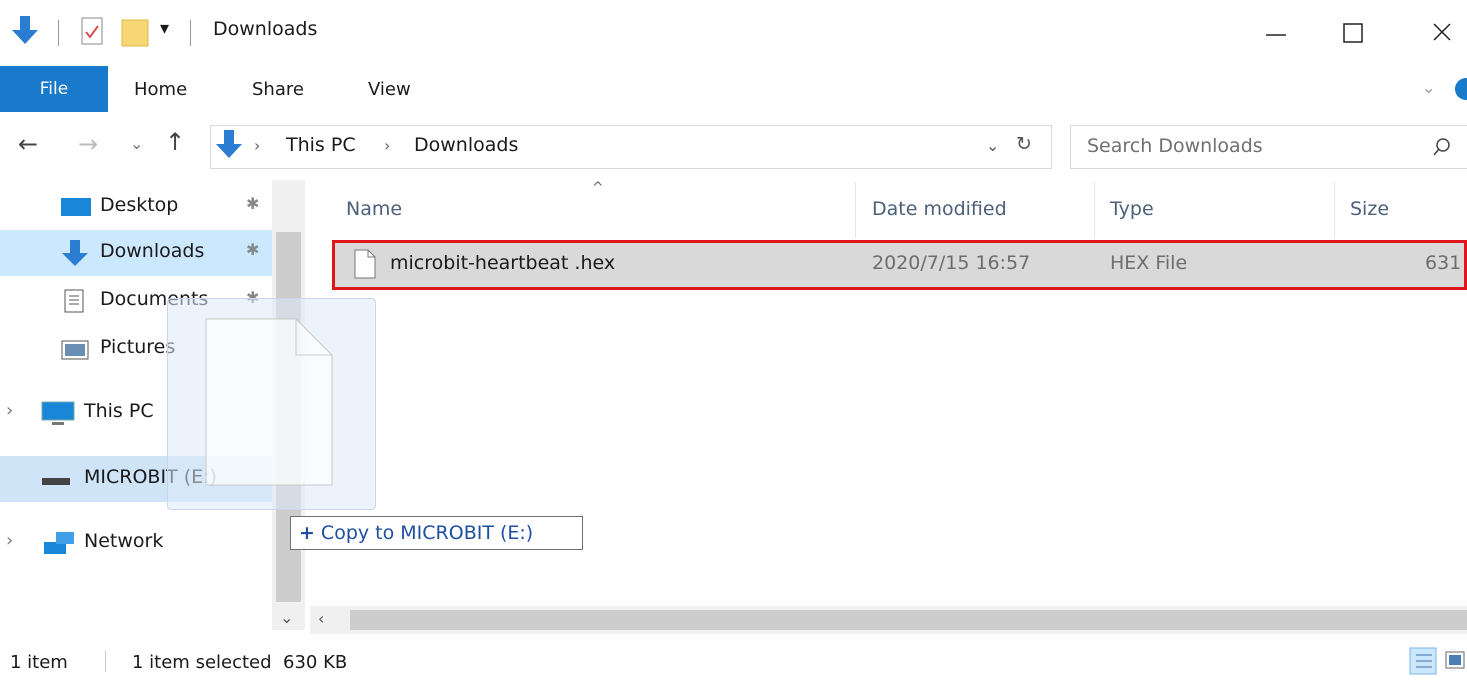  I want to click on status-separator, so click(105, 661).